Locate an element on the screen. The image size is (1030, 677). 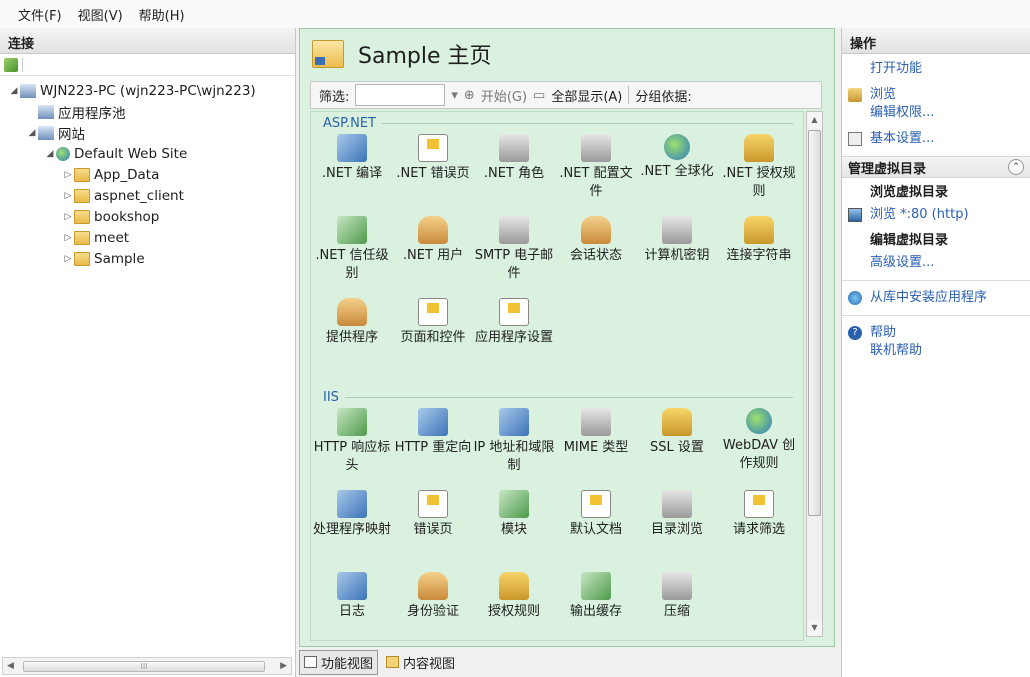
collapse-icon: ⌃ is located at coordinates (1016, 167).